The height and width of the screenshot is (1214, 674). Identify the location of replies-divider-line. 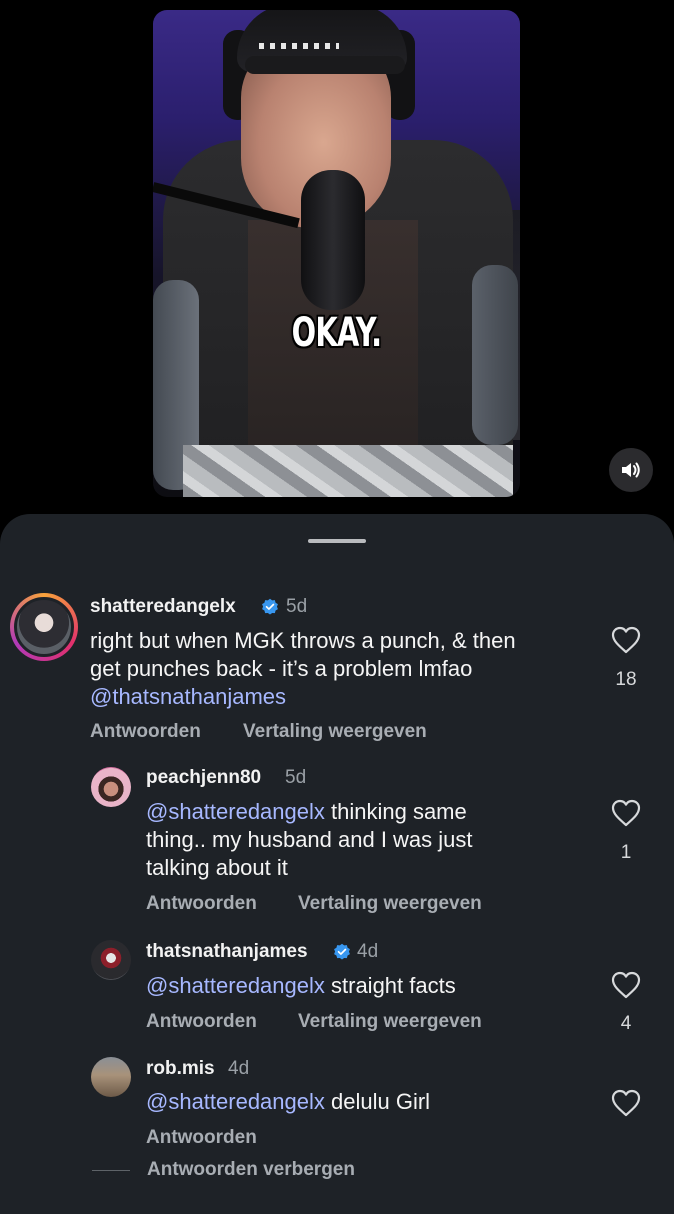
(111, 1170).